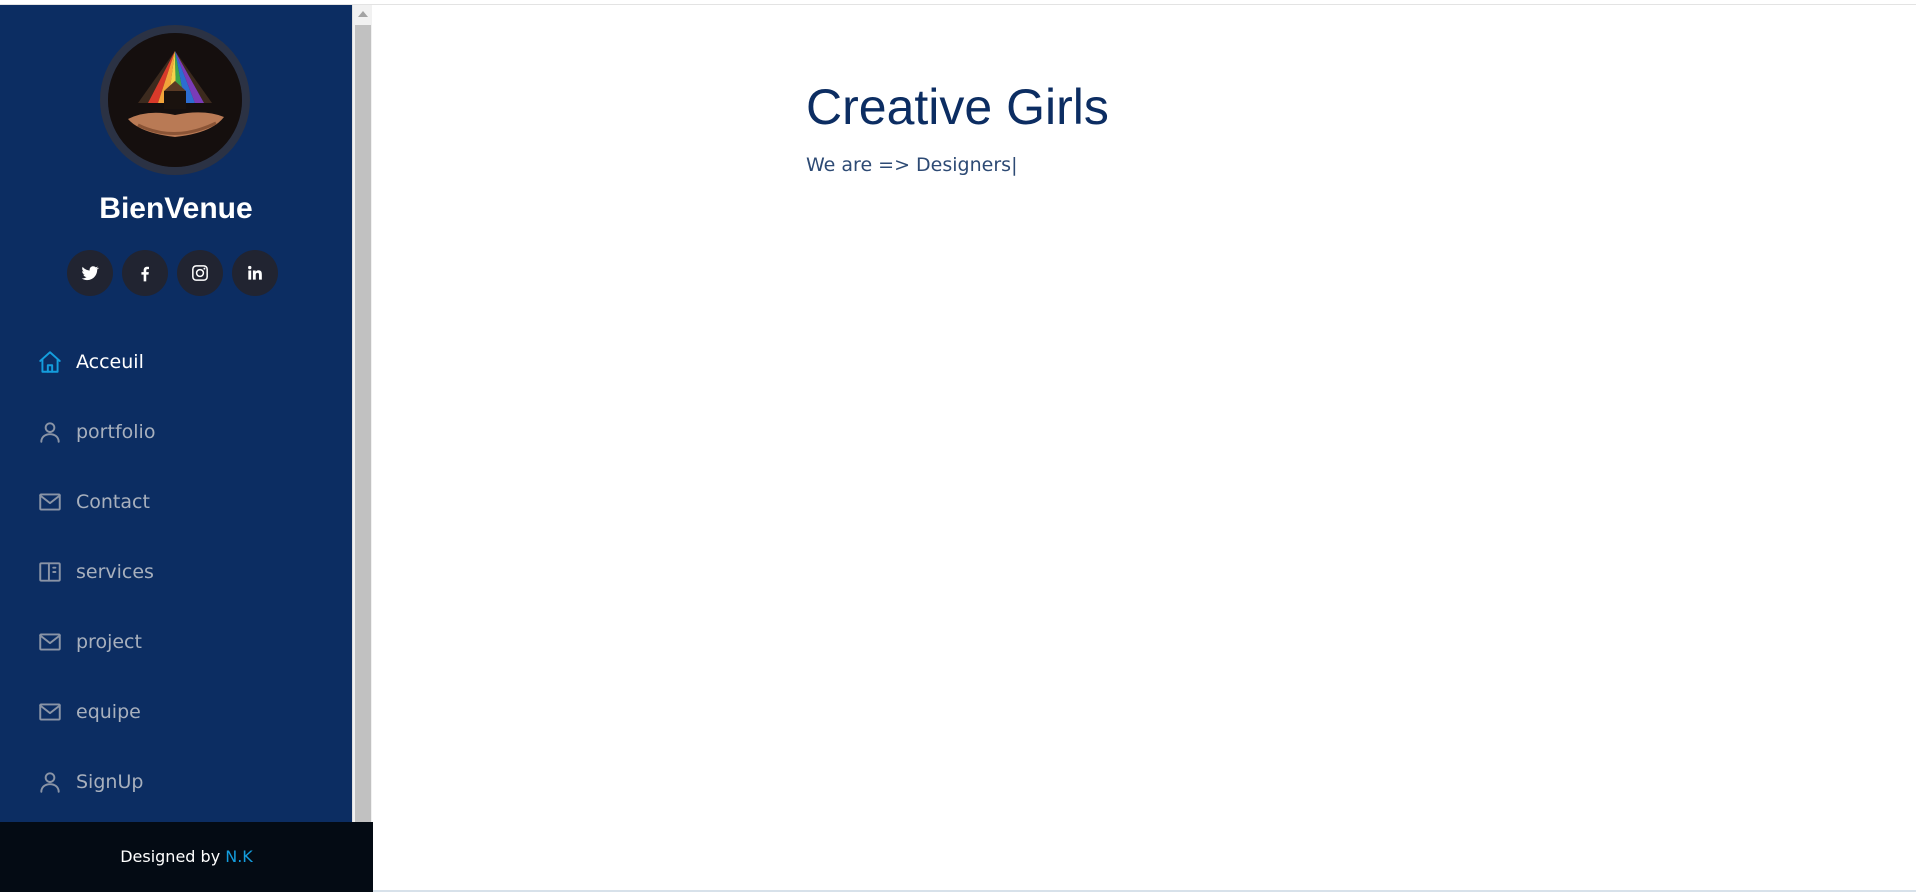 The height and width of the screenshot is (892, 1916). What do you see at coordinates (116, 432) in the screenshot?
I see `nav-label: portfolio` at bounding box center [116, 432].